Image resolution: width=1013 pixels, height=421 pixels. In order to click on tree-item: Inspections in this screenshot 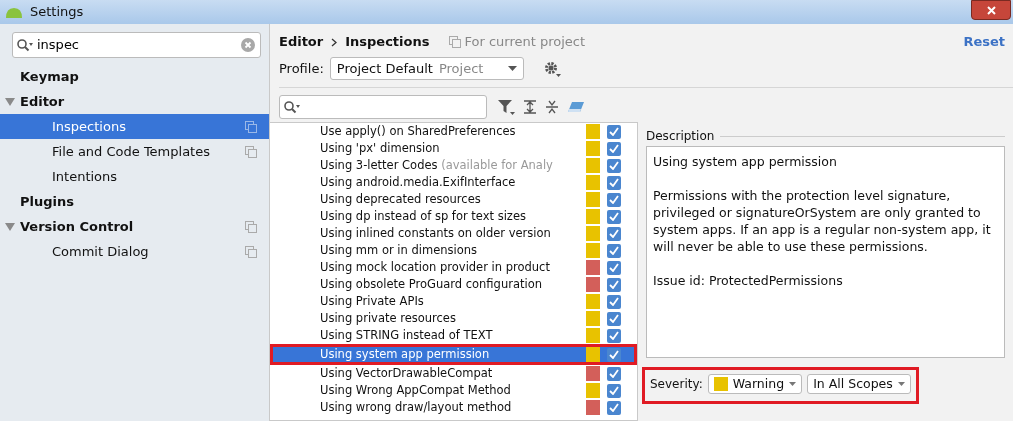, I will do `click(134, 126)`.